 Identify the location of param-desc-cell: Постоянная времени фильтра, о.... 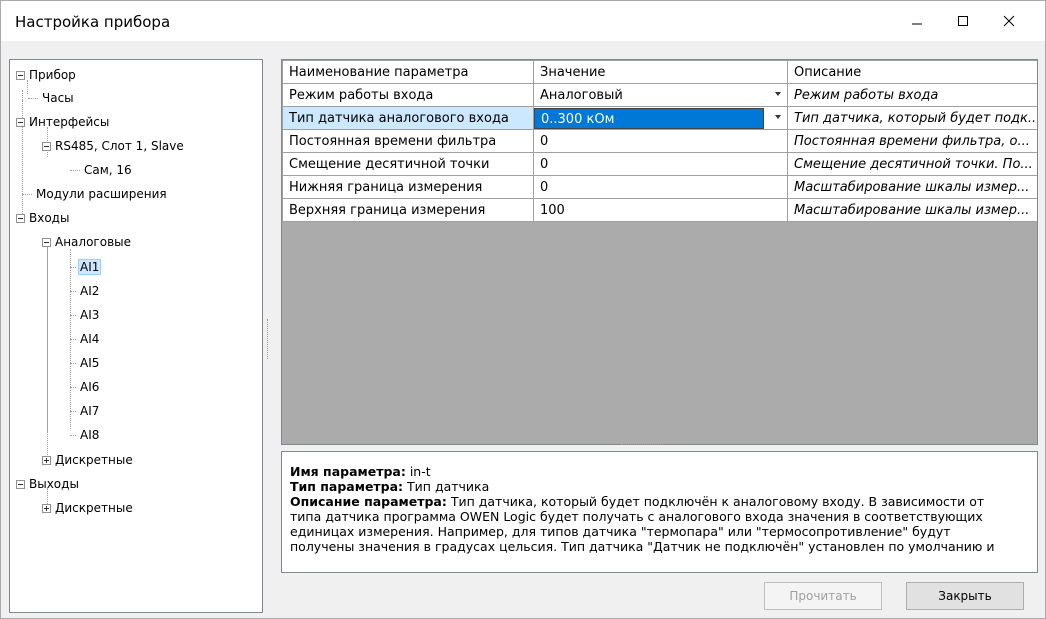
(912, 141).